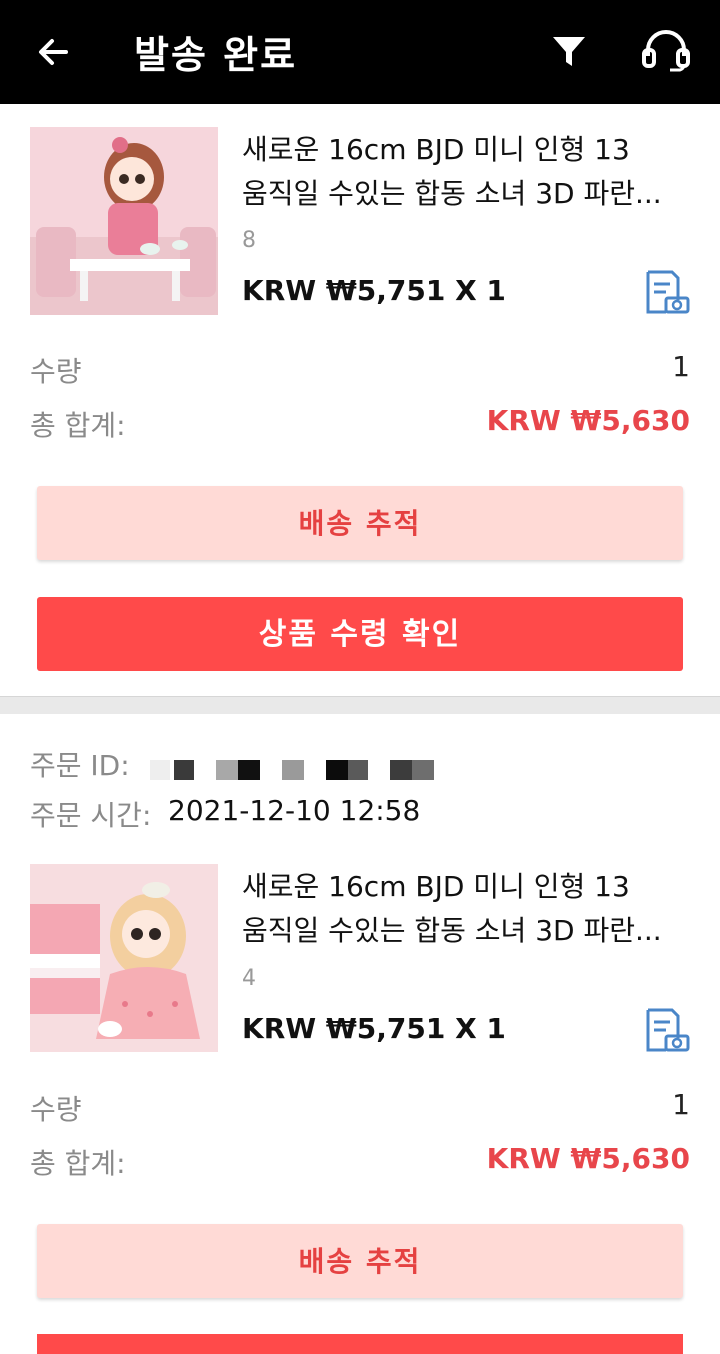 This screenshot has height=1354, width=720. I want to click on product-variant: 4, so click(249, 978).